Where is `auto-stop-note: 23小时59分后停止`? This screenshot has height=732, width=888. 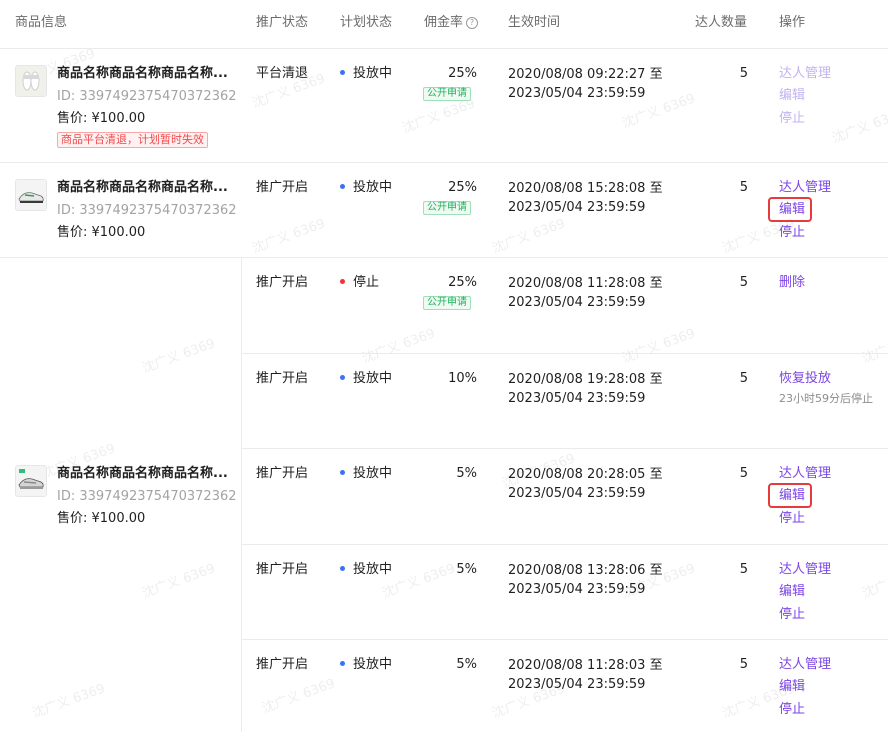 auto-stop-note: 23小时59分后停止 is located at coordinates (826, 398).